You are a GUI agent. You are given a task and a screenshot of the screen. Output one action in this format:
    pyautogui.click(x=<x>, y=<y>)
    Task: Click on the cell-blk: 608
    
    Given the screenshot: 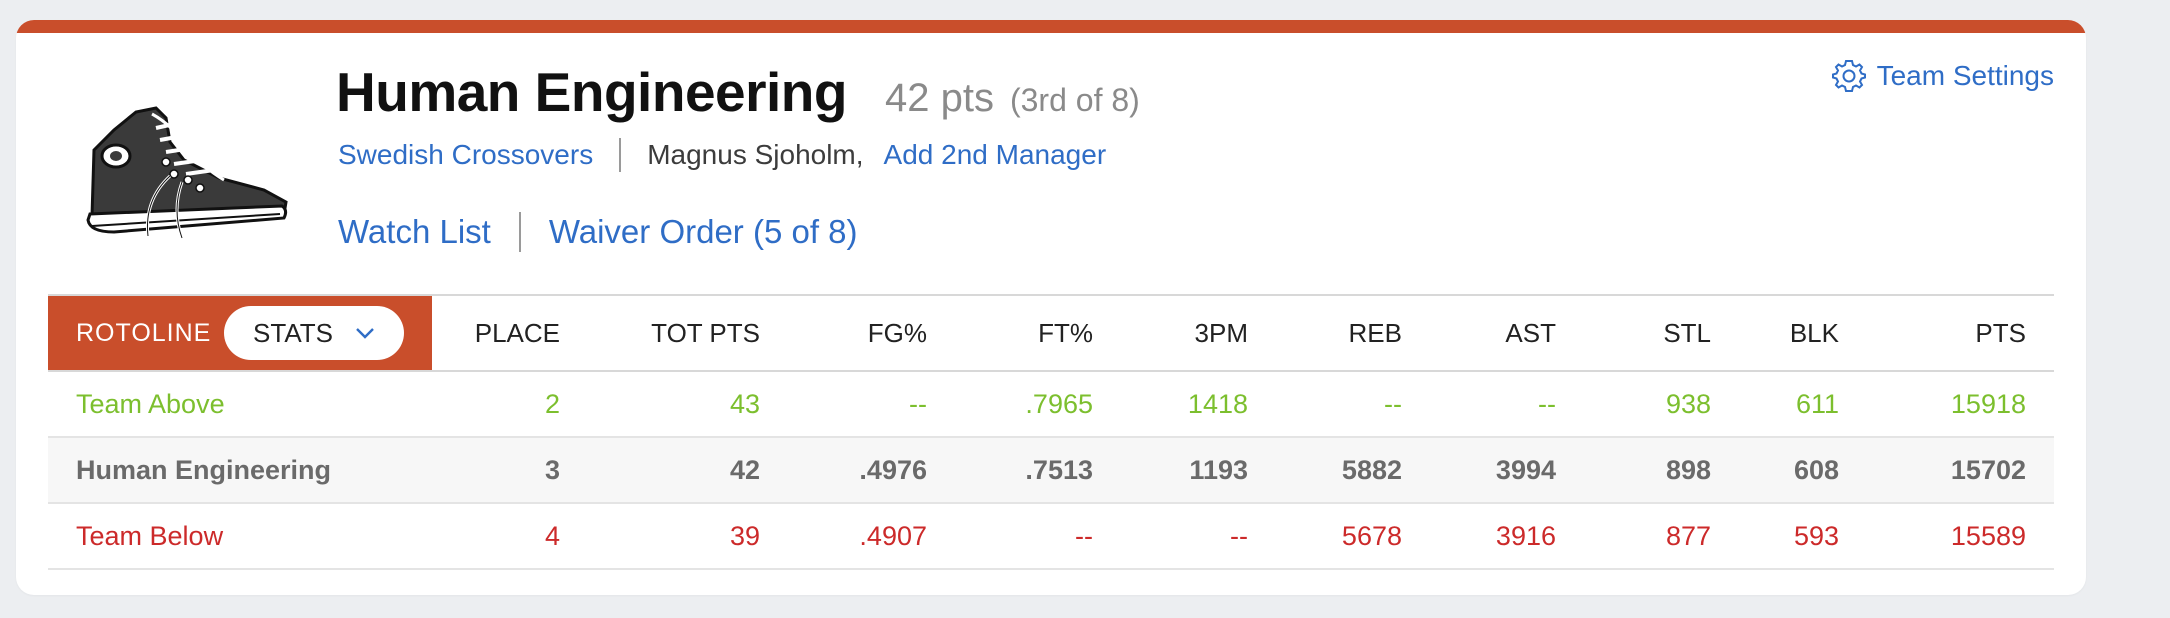 What is the action you would take?
    pyautogui.click(x=1816, y=470)
    